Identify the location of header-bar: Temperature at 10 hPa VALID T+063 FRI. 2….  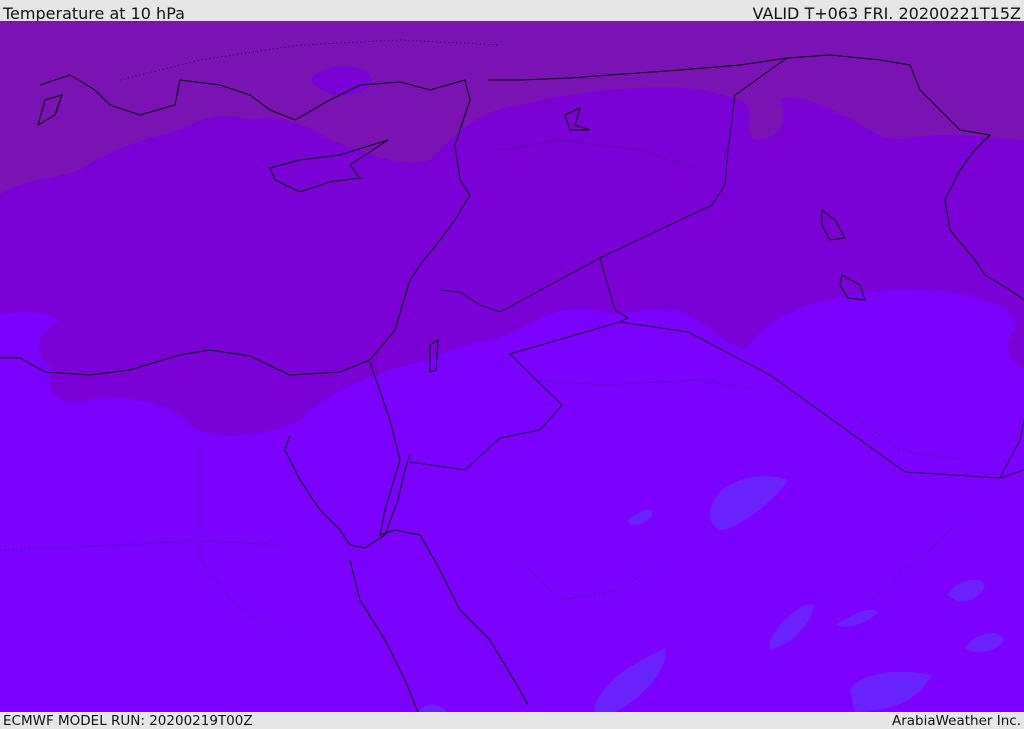
(512, 11).